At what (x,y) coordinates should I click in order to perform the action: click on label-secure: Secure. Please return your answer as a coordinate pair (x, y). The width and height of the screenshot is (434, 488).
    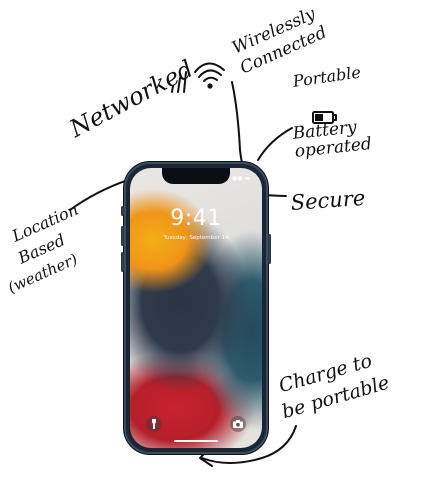
    Looking at the image, I should click on (328, 200).